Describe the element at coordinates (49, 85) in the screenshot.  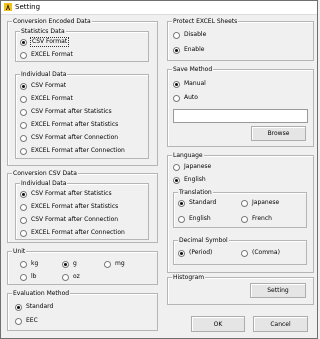
I see `radio-label: CSV Format` at that location.